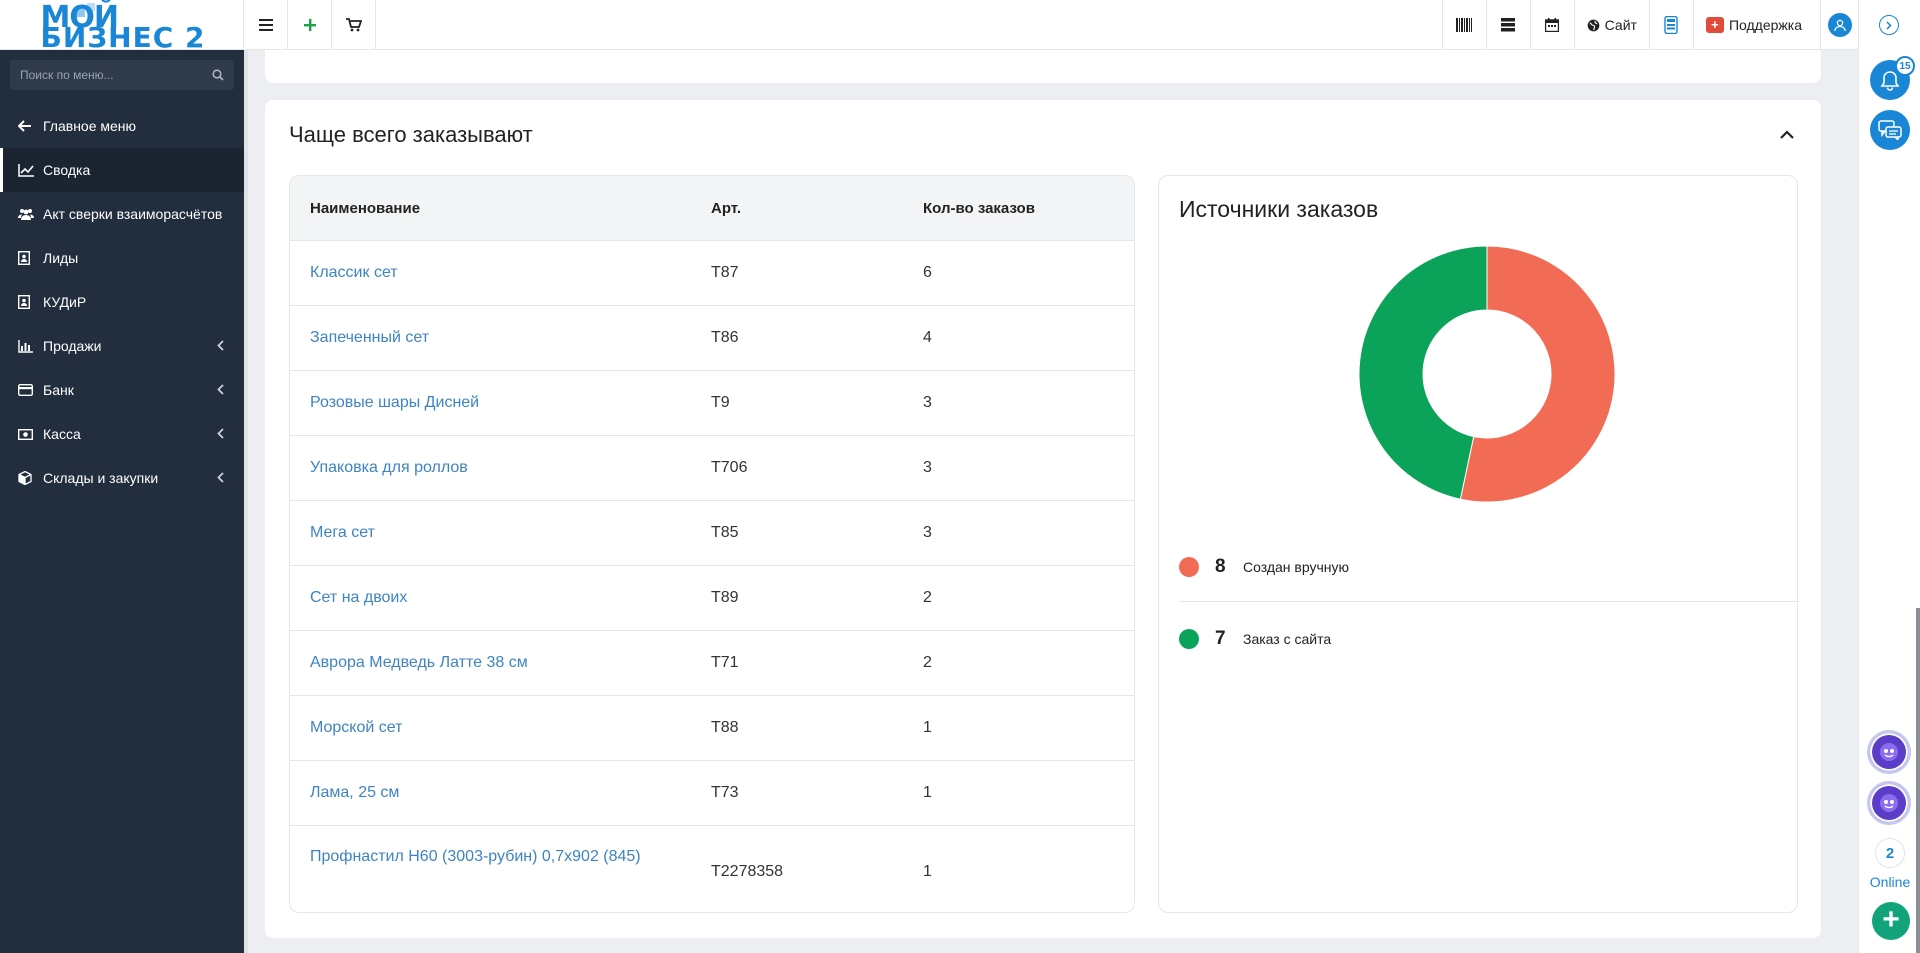  I want to click on mobile-app-button, so click(1670, 25).